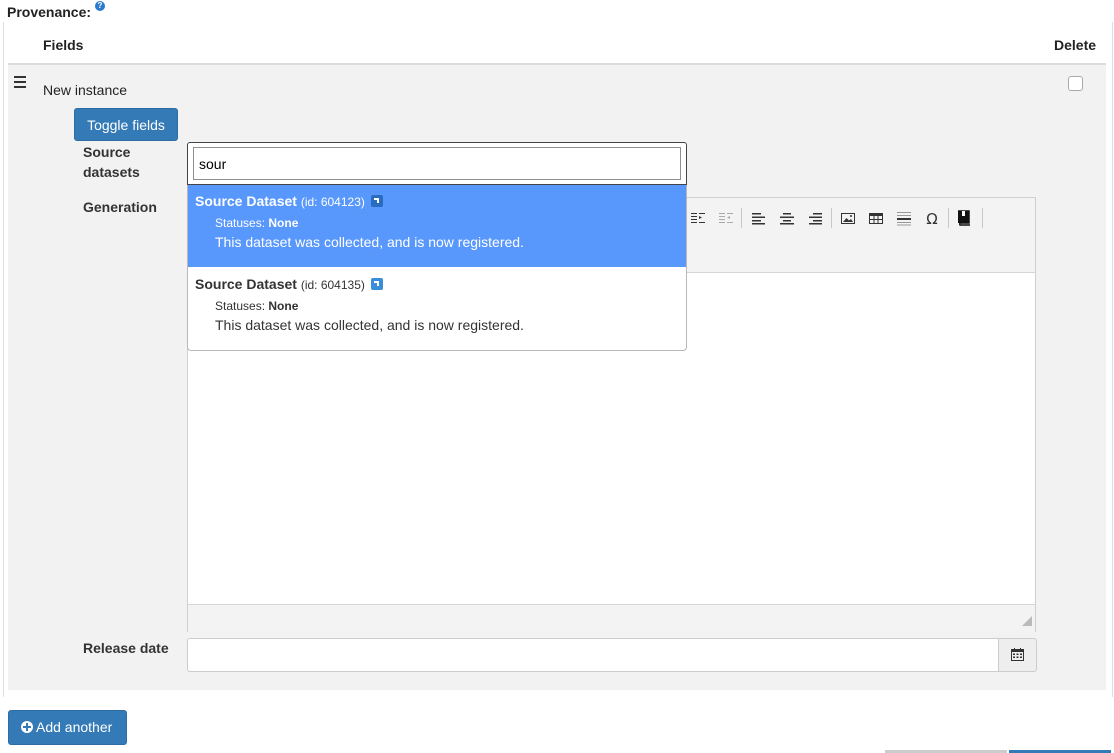 The image size is (1114, 753). I want to click on outdent-icon, so click(726, 218).